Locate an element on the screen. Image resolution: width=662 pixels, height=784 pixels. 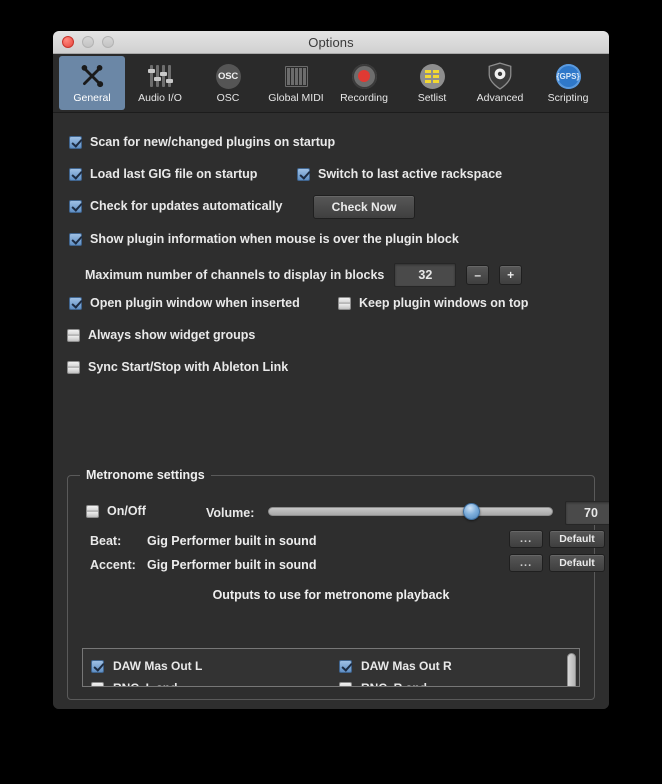
option-check-updates: Check for updates automatically is located at coordinates (175, 206).